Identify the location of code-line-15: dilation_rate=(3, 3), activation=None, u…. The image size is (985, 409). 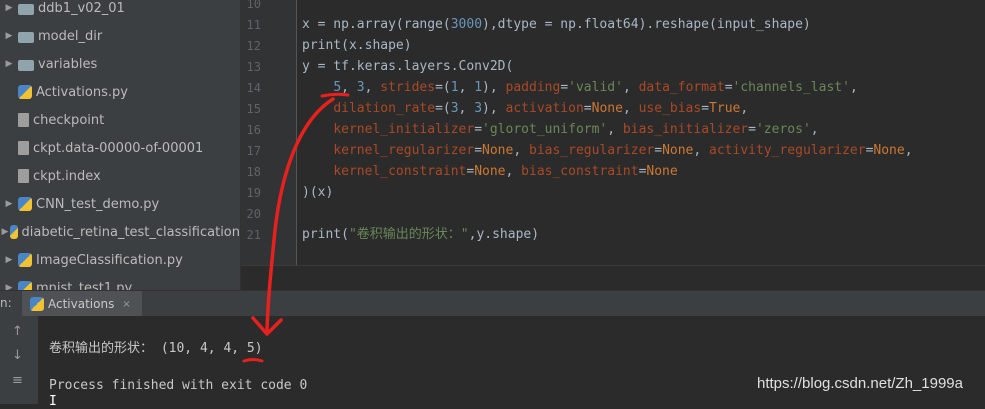
(525, 108).